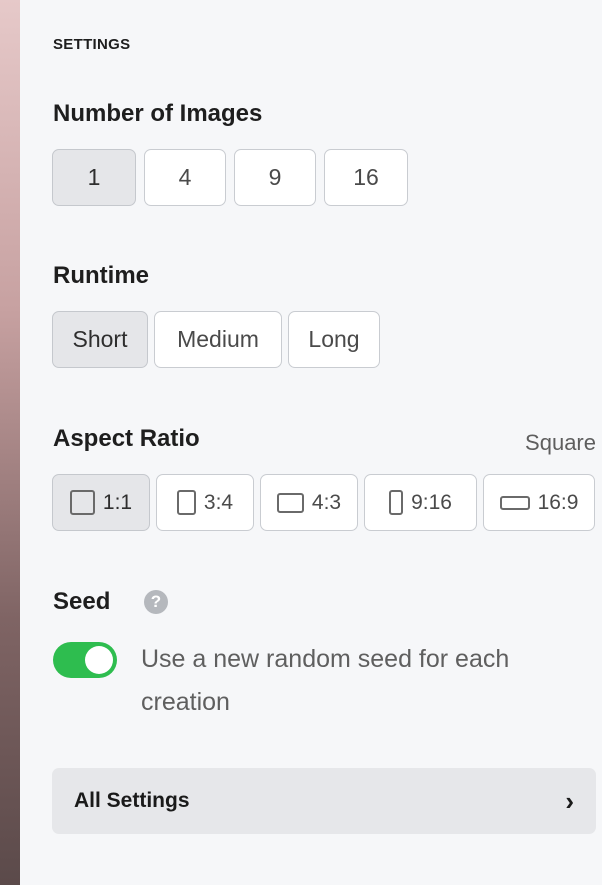 This screenshot has height=885, width=602. I want to click on settings-heading: SETTINGS, so click(92, 44).